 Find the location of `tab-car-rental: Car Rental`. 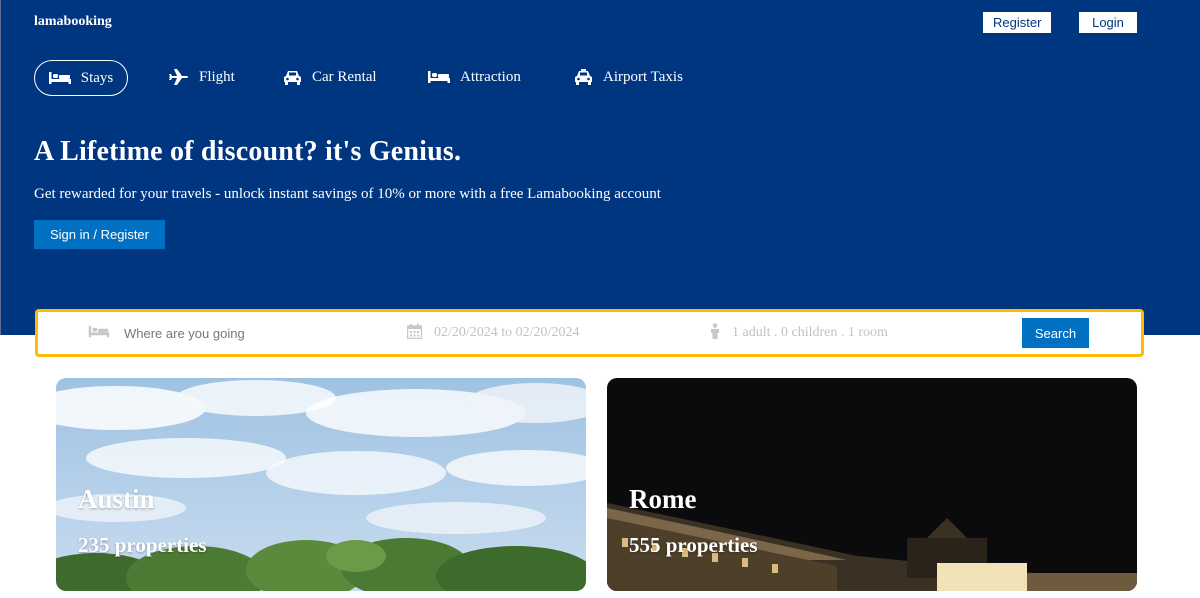

tab-car-rental: Car Rental is located at coordinates (330, 77).